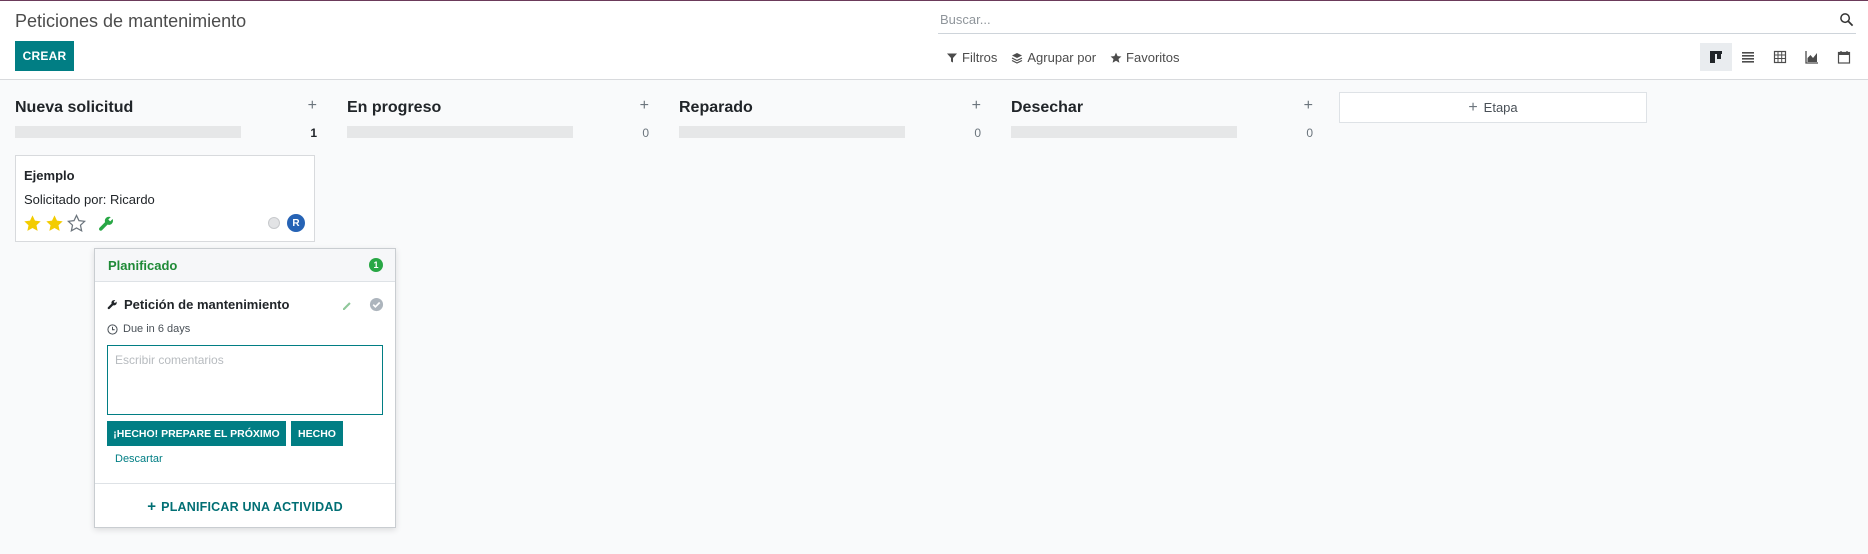 The image size is (1868, 554). I want to click on add-stage-label: Etapa, so click(1500, 107).